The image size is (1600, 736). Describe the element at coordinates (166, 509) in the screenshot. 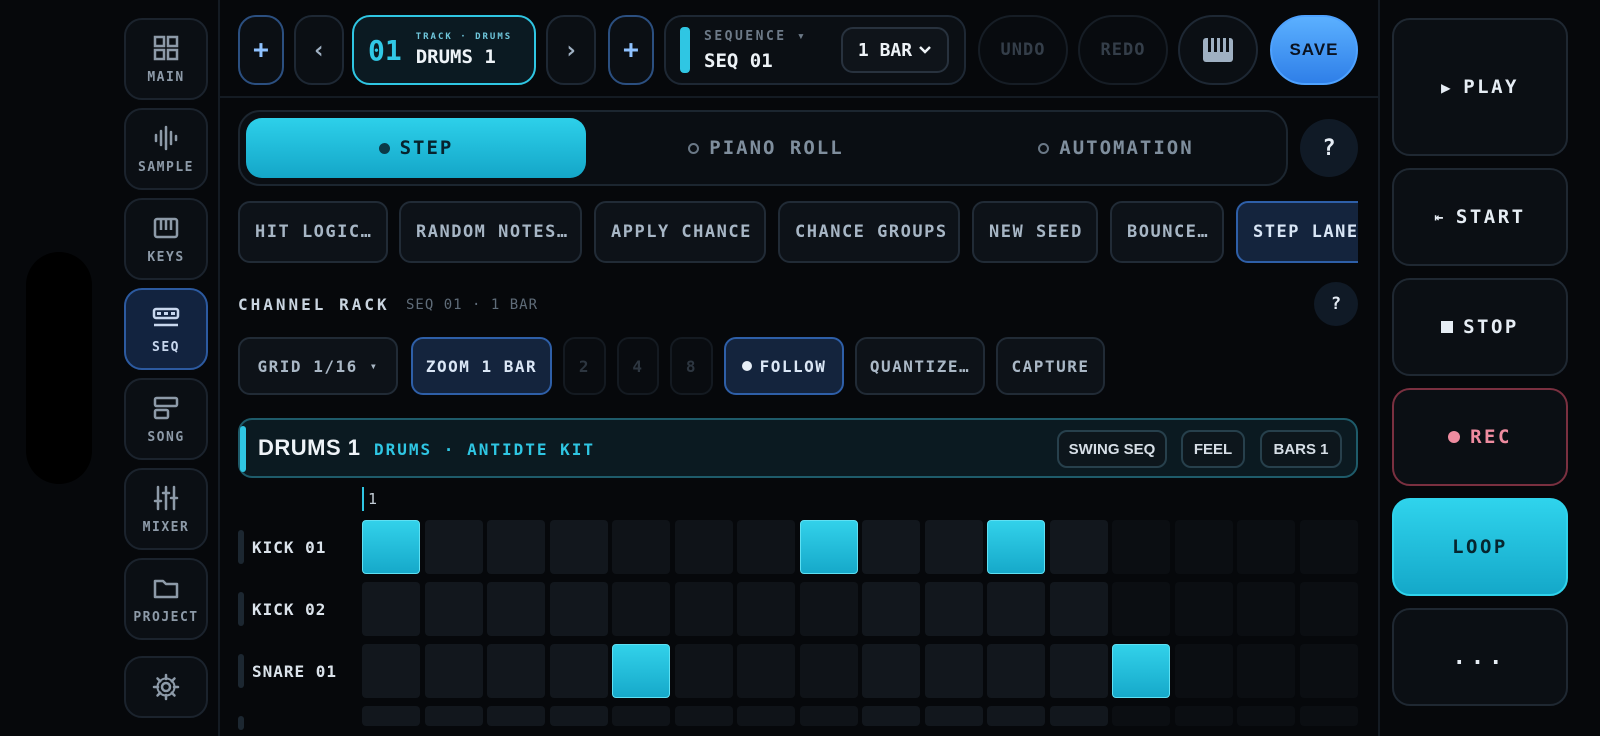

I see `nav-mixer: MIXER` at that location.